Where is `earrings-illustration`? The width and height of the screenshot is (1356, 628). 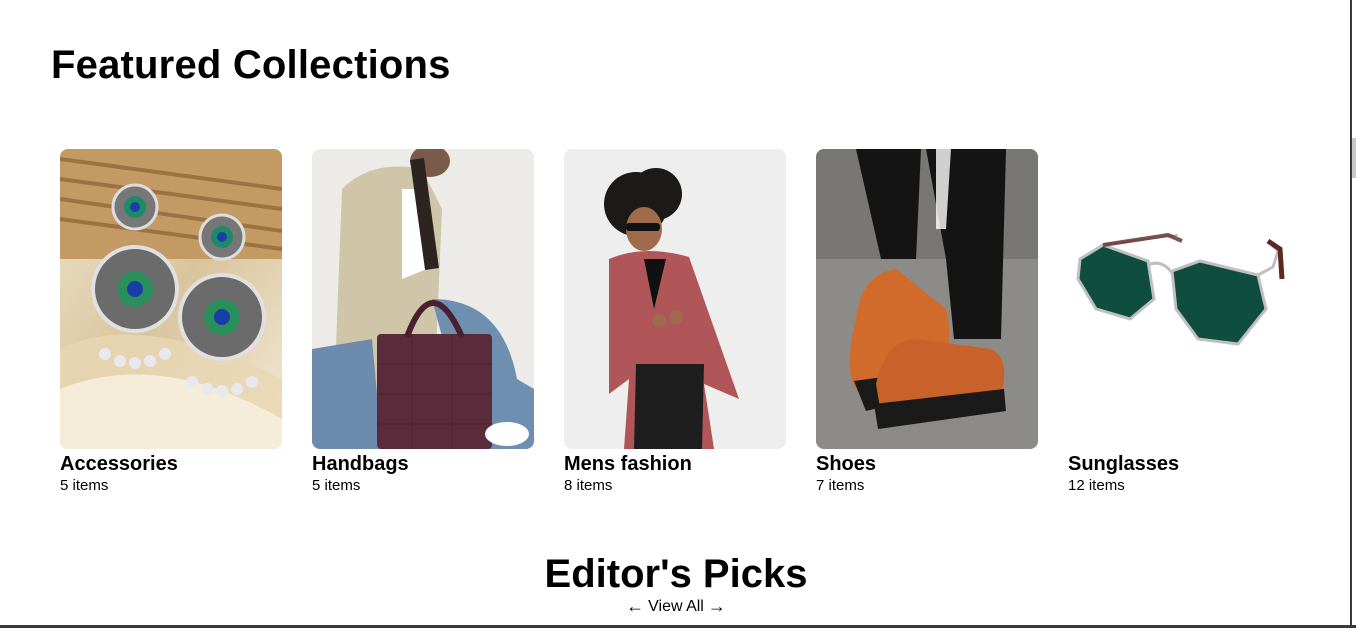
earrings-illustration is located at coordinates (171, 299).